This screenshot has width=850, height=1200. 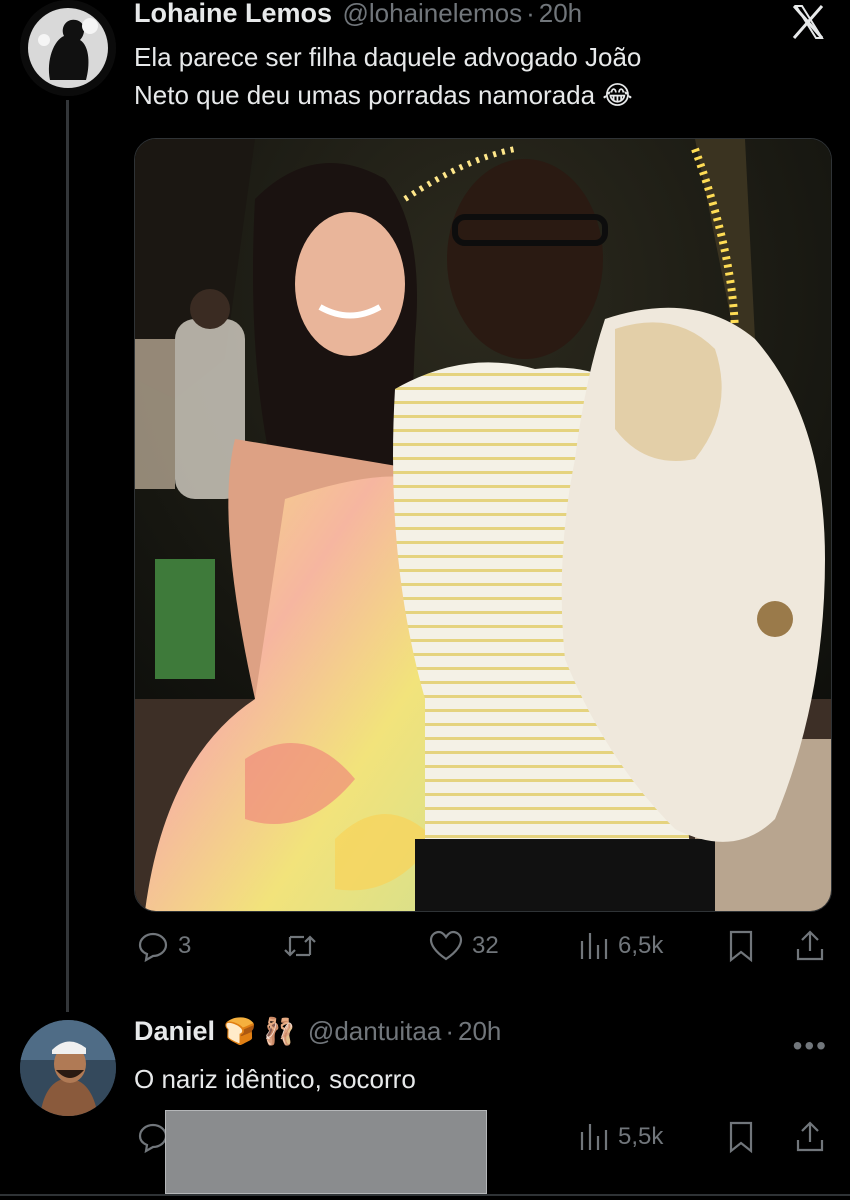 I want to click on author-handle: @lohainelemos, so click(x=432, y=14).